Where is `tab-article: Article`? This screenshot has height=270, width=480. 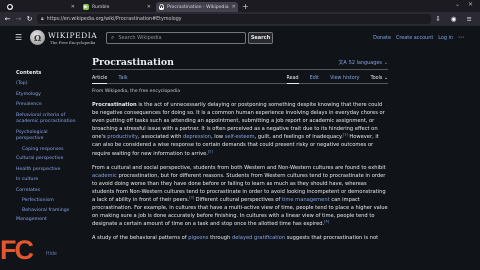
tab-article: Article is located at coordinates (100, 80).